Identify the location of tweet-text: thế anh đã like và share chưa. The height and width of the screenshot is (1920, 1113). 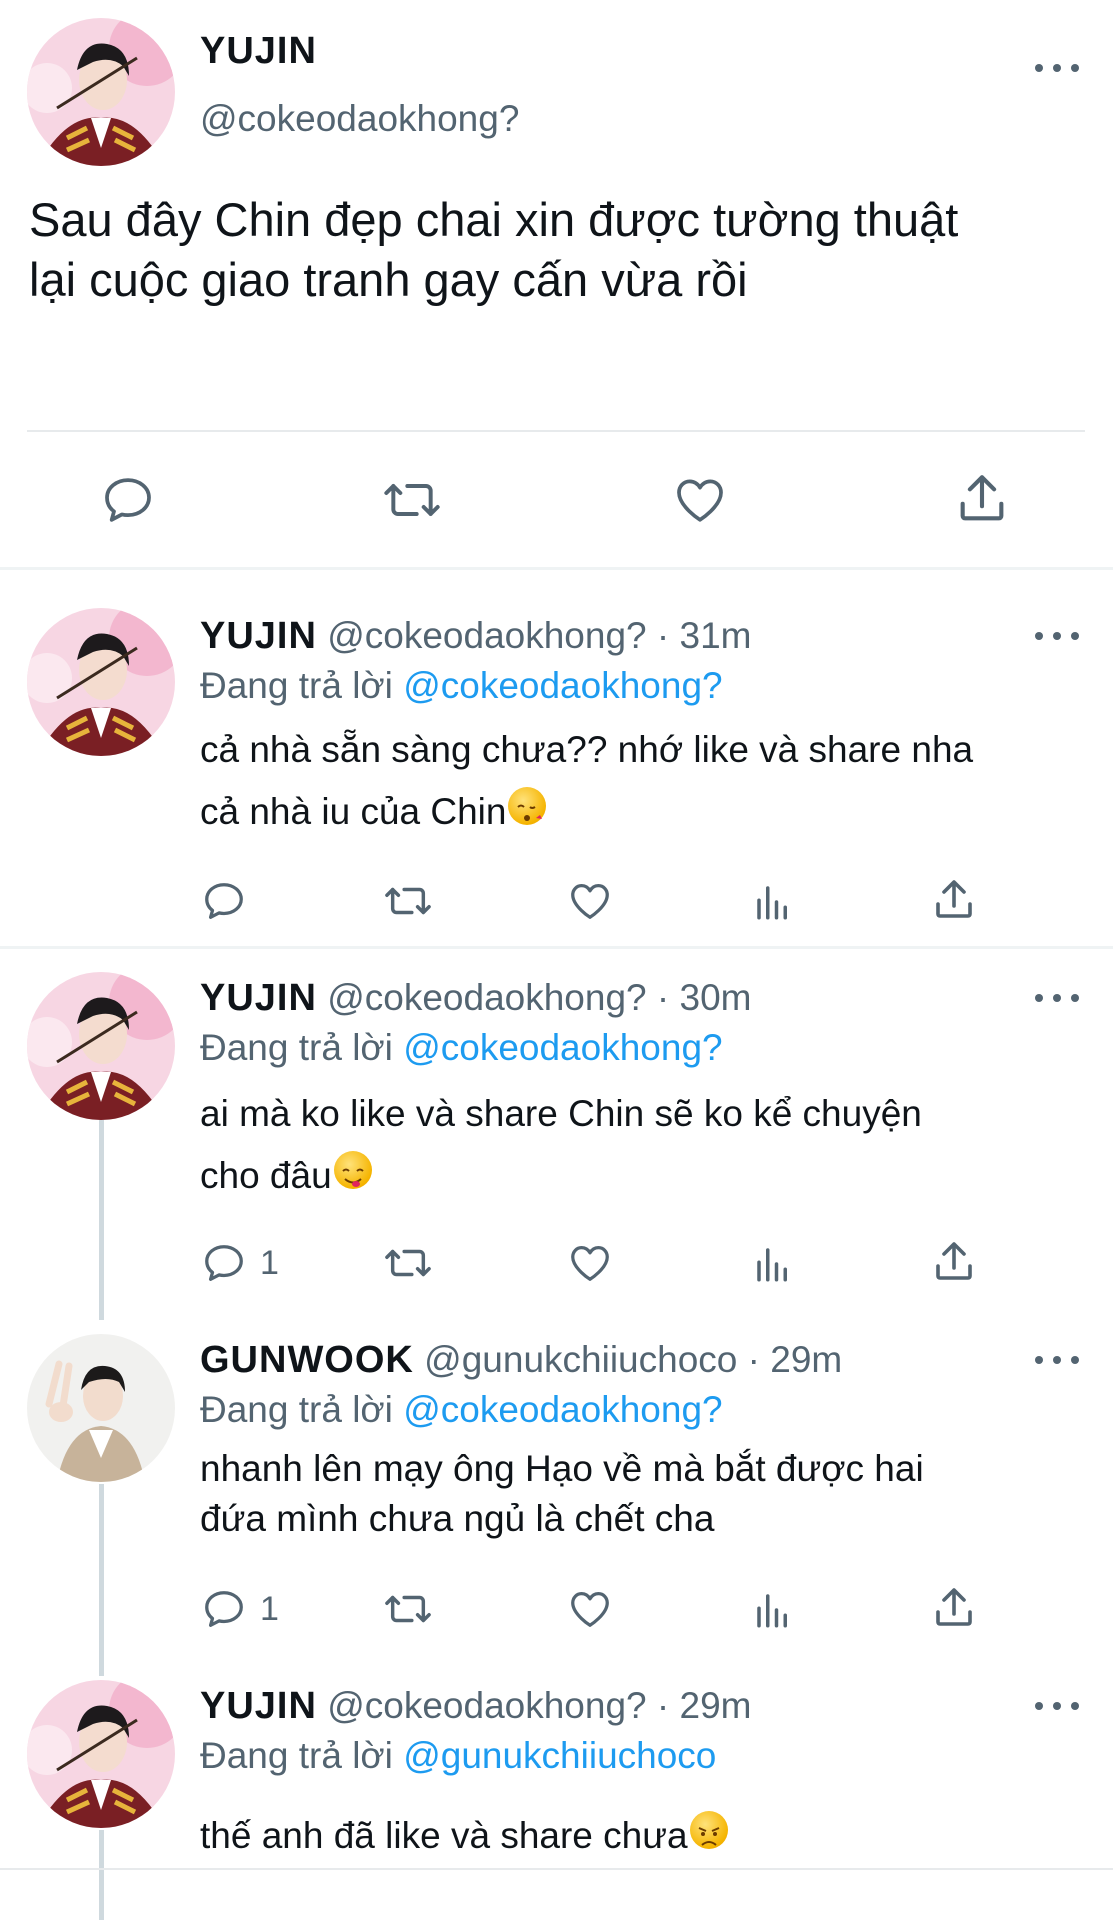
(464, 1836).